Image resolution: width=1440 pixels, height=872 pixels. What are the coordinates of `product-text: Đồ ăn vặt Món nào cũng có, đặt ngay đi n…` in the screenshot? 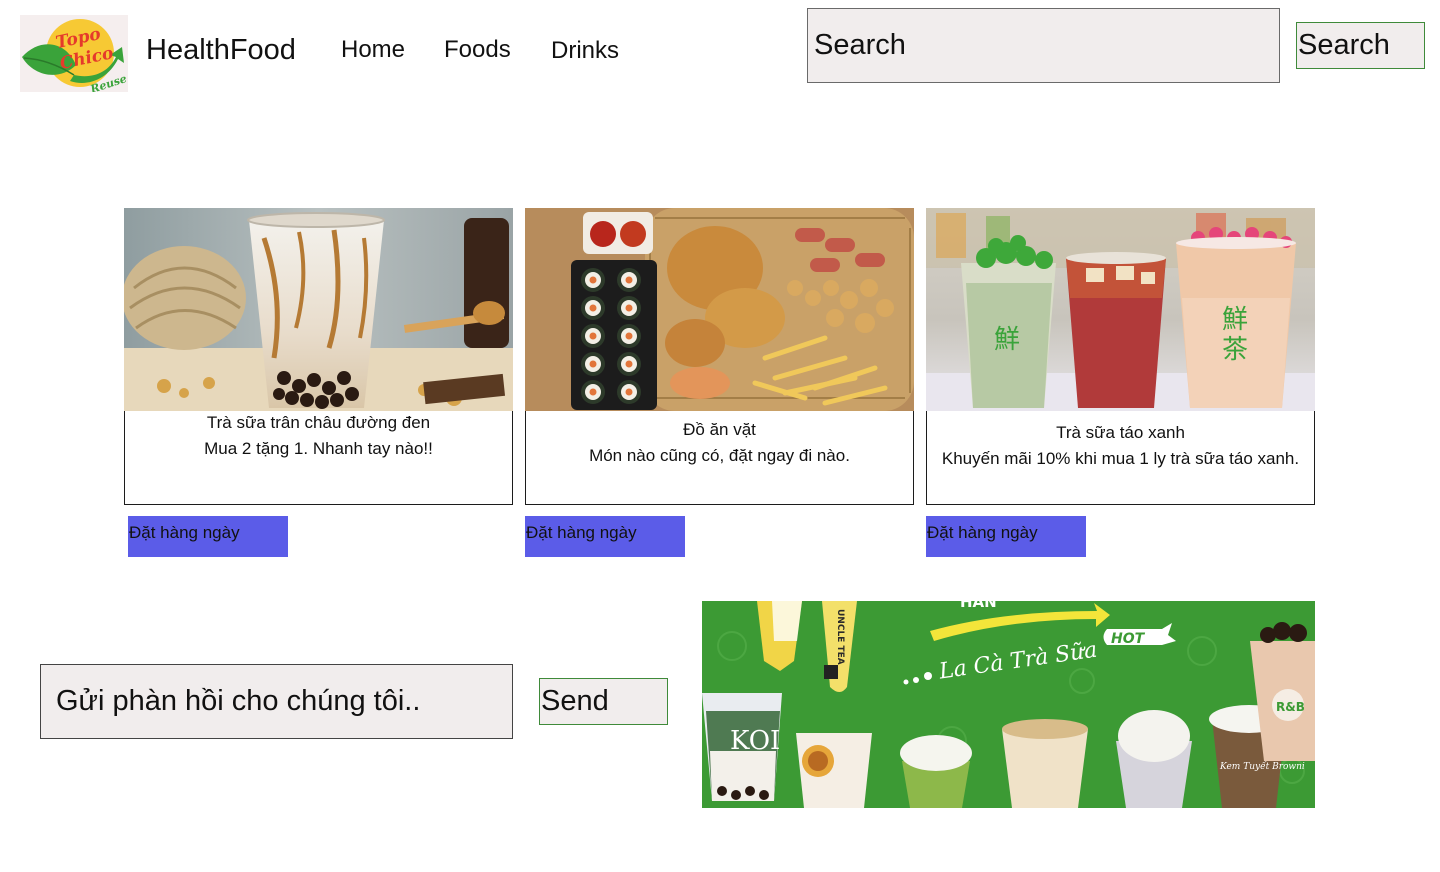 It's located at (719, 443).